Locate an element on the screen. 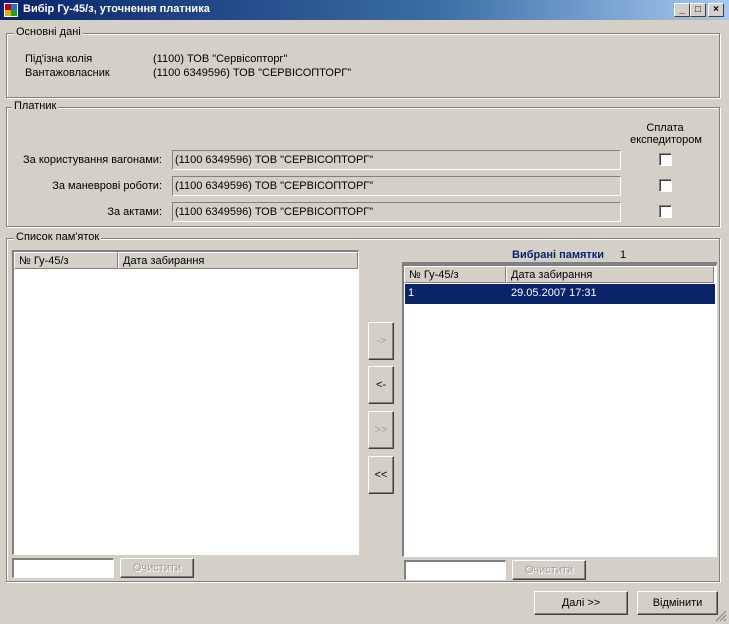  shunting-forwarder-checkbox is located at coordinates (665, 185).